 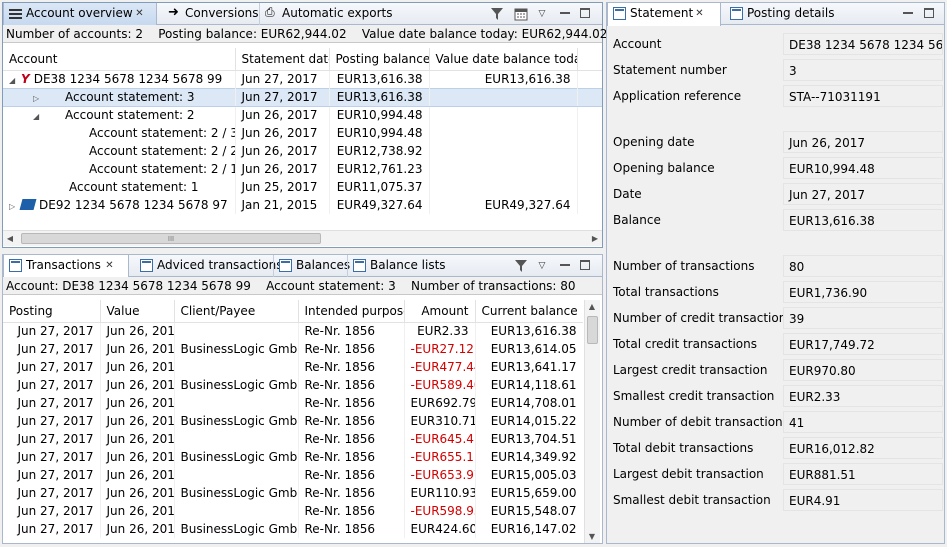 What do you see at coordinates (863, 344) in the screenshot?
I see `field-value: EUR17,749.72` at bounding box center [863, 344].